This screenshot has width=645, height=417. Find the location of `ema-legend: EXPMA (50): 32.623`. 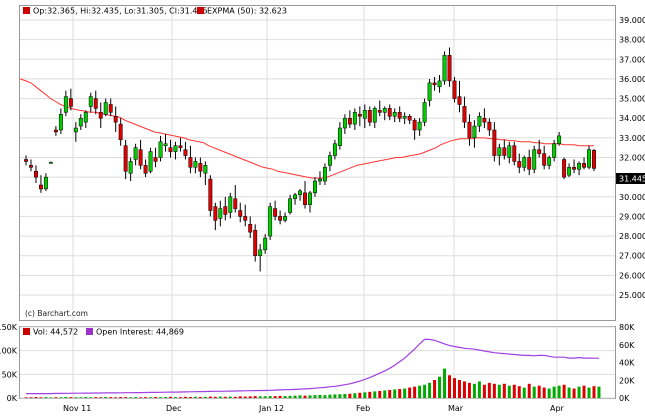

ema-legend: EXPMA (50): 32.623 is located at coordinates (247, 11).